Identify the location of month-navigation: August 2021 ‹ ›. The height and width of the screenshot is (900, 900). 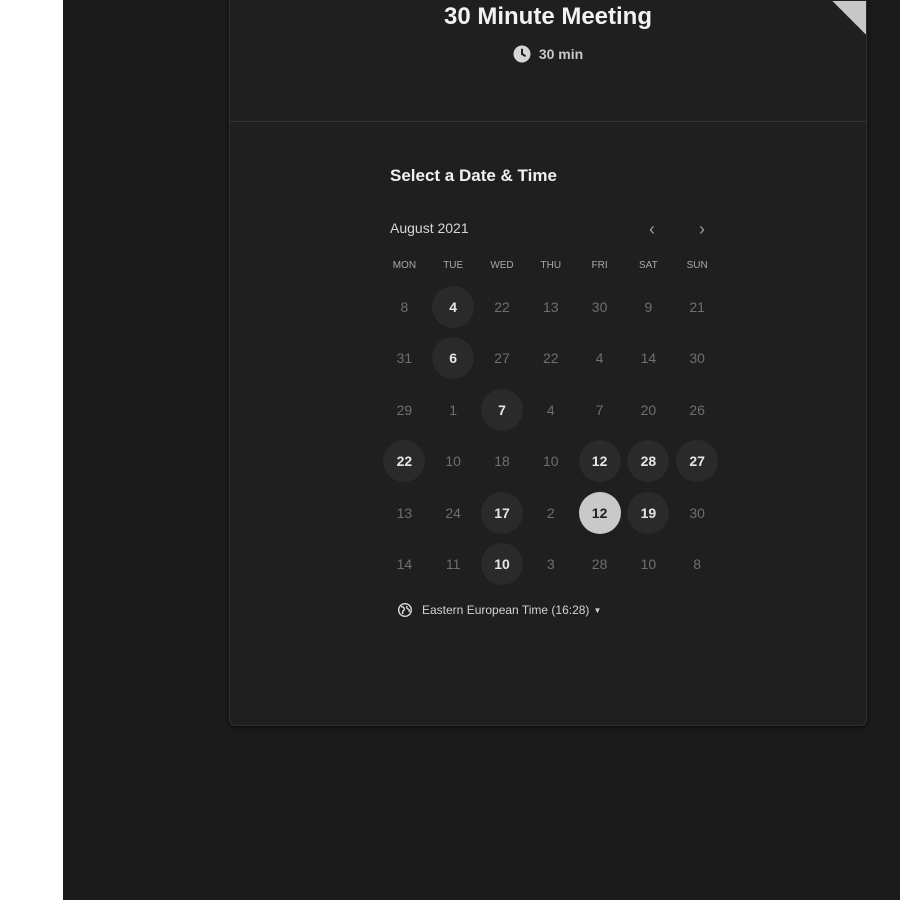
(555, 230).